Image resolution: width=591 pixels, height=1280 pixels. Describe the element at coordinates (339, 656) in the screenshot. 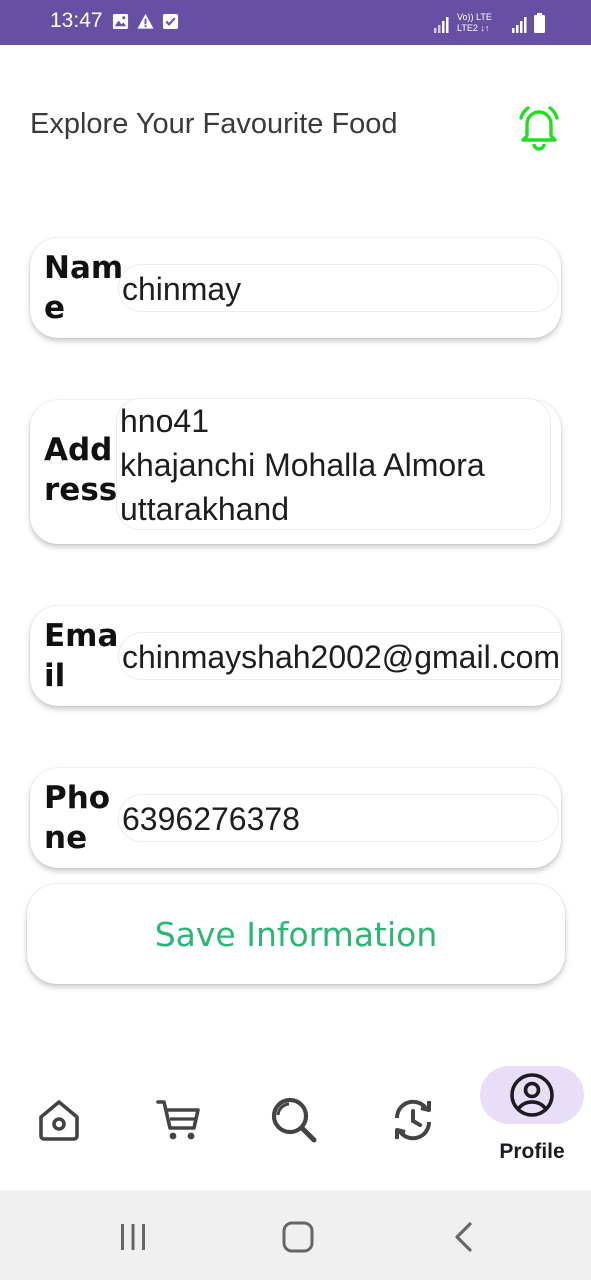

I see `email-input: chinmayshah2002@gmail.com` at that location.